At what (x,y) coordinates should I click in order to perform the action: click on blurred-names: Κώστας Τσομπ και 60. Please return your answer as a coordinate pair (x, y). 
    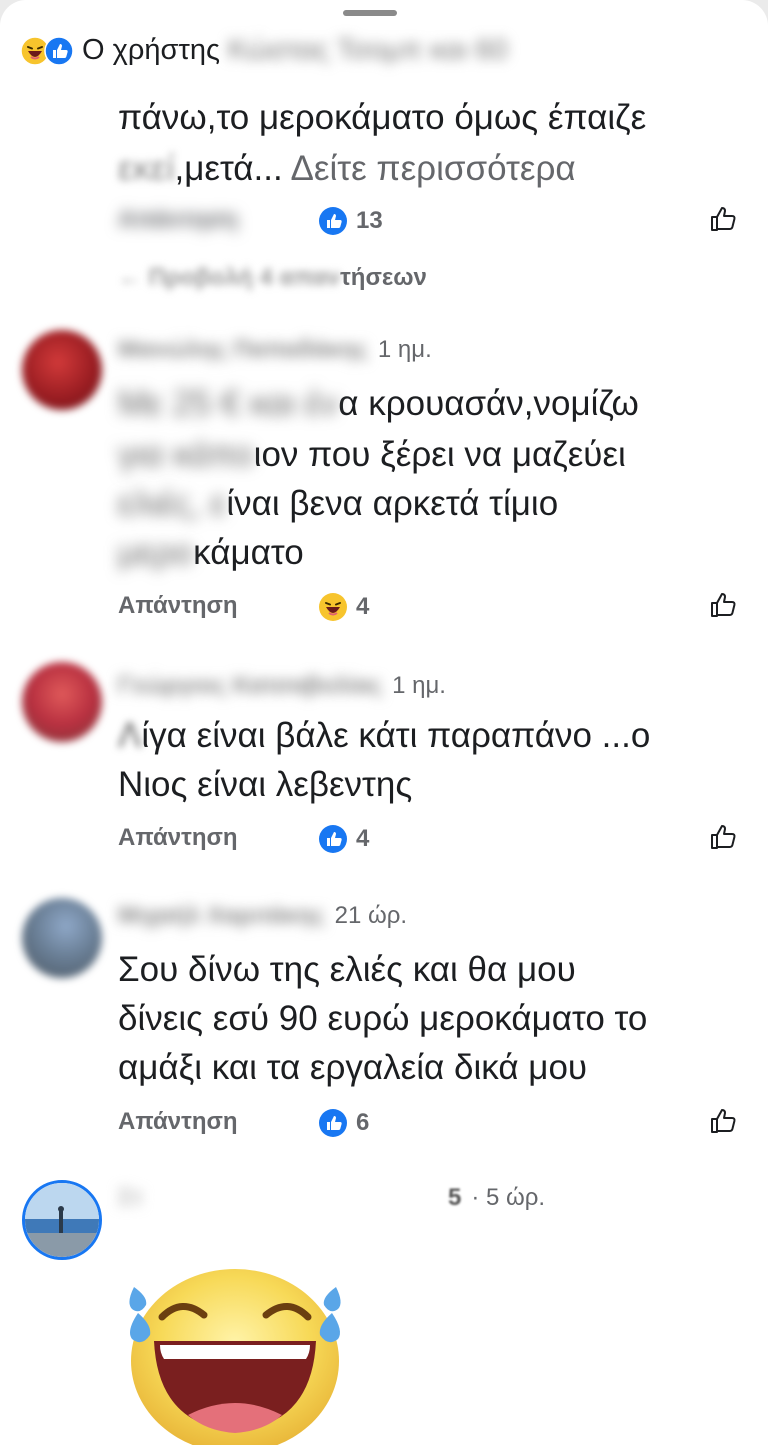
    Looking at the image, I should click on (367, 50).